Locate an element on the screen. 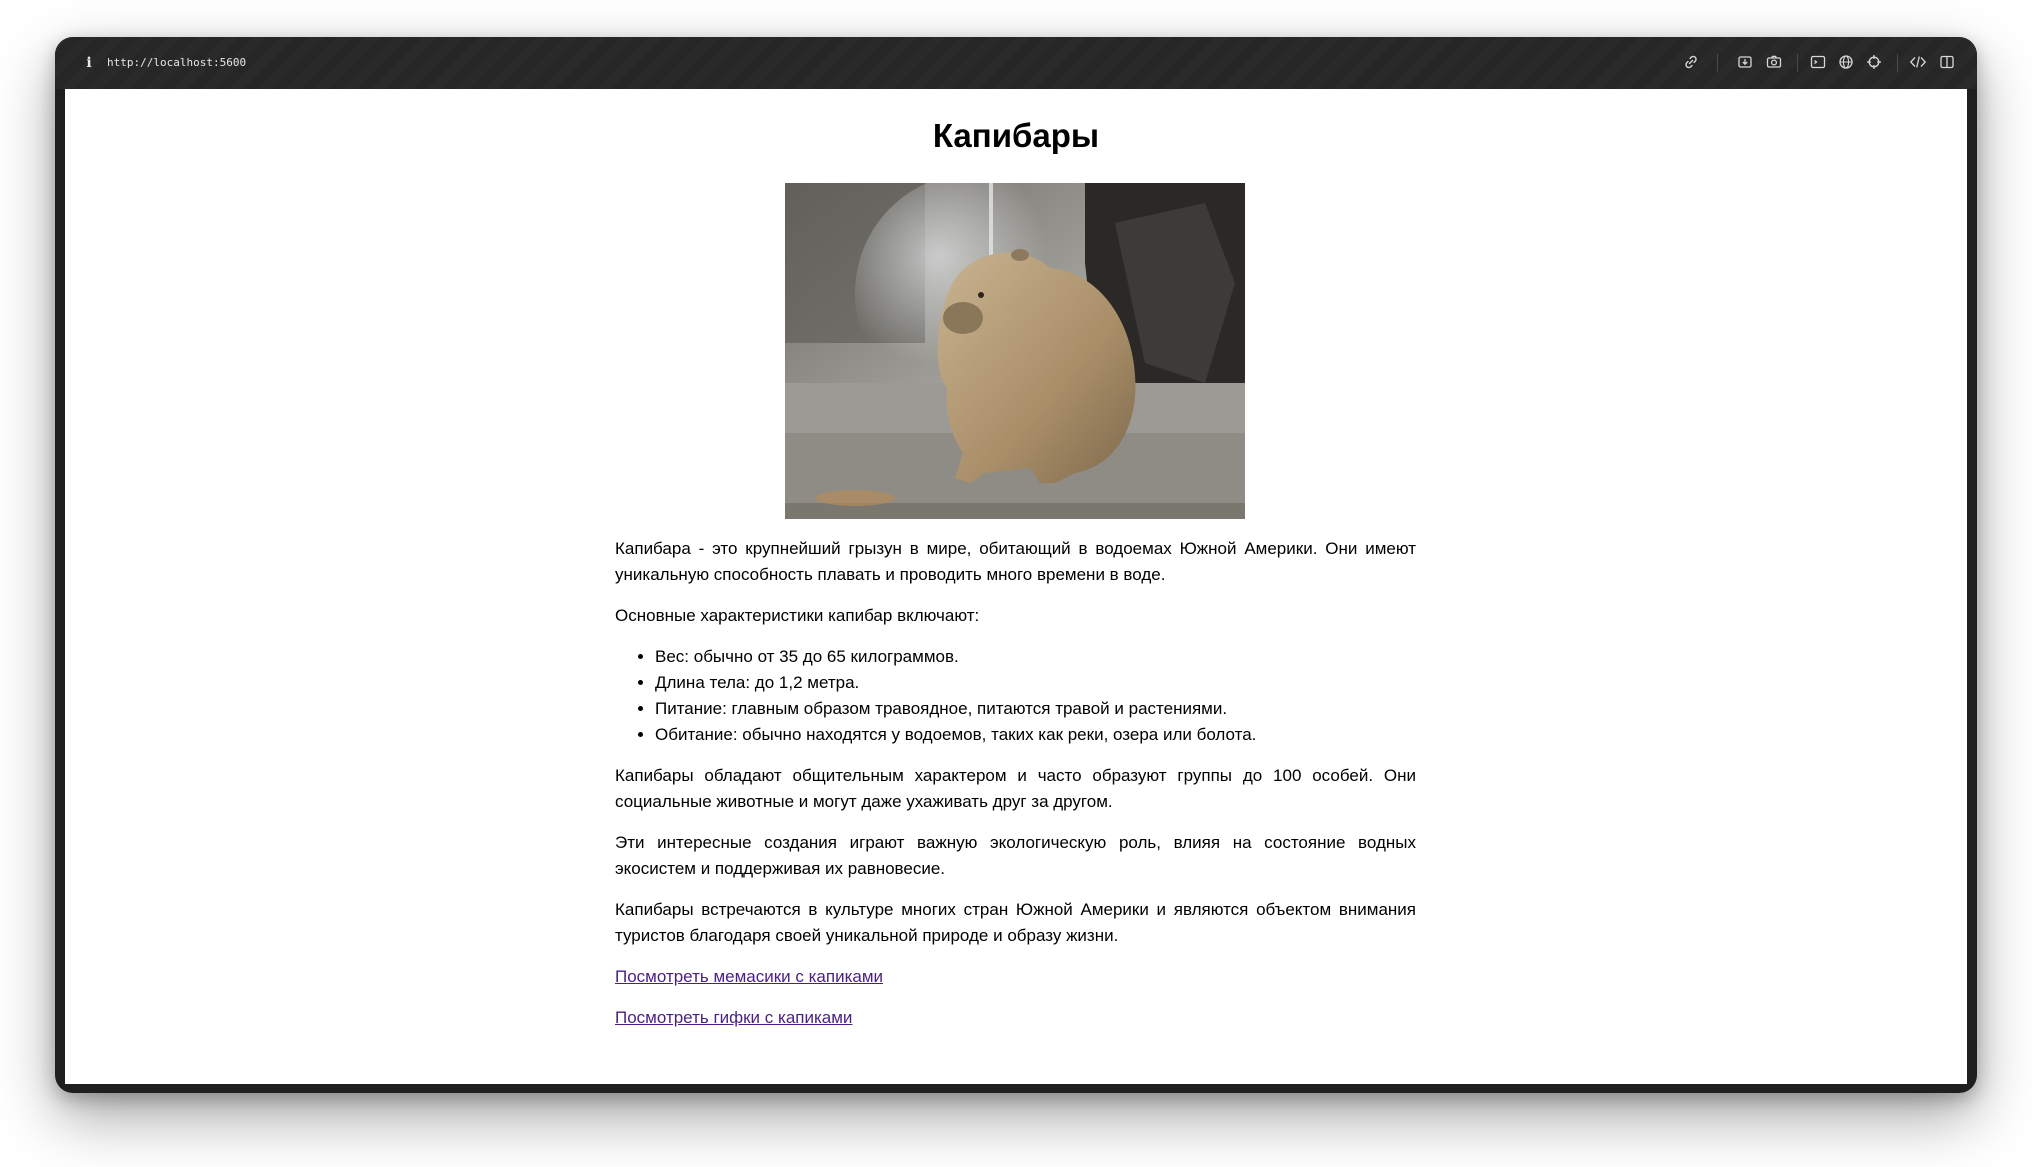 This screenshot has width=2032, height=1167. code-icon is located at coordinates (1918, 62).